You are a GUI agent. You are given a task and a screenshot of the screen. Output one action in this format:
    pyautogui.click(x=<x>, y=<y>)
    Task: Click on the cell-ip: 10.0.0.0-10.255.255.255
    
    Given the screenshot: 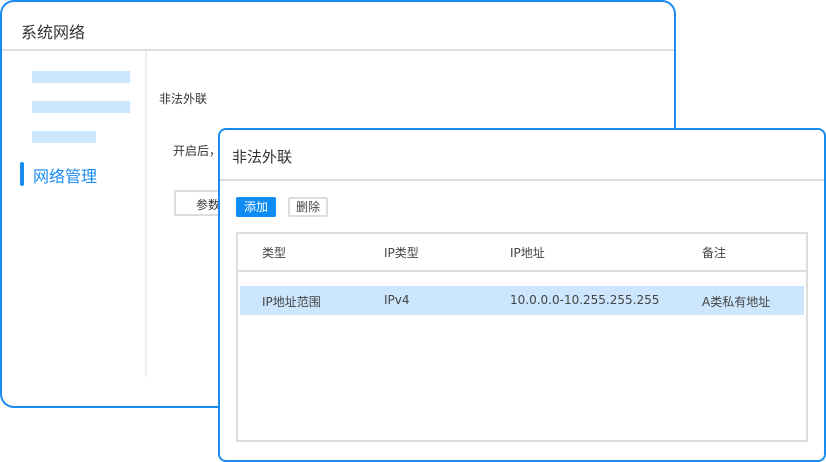 What is the action you would take?
    pyautogui.click(x=585, y=300)
    